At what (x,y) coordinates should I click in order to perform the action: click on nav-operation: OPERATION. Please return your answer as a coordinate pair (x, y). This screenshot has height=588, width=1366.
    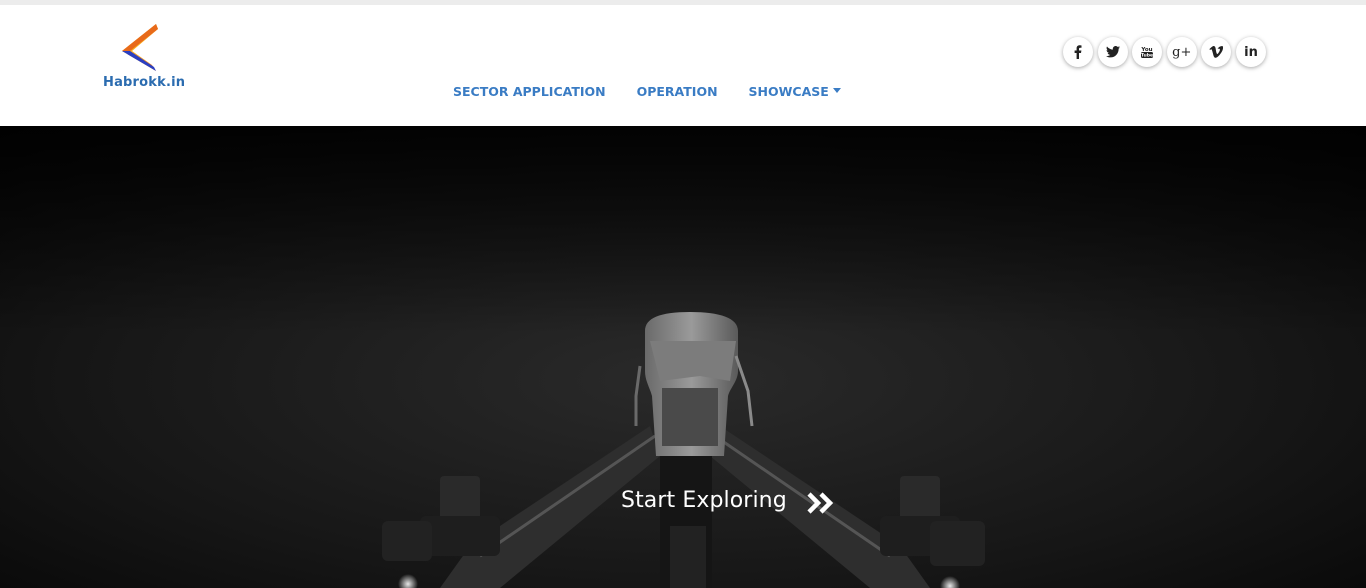
    Looking at the image, I should click on (677, 91).